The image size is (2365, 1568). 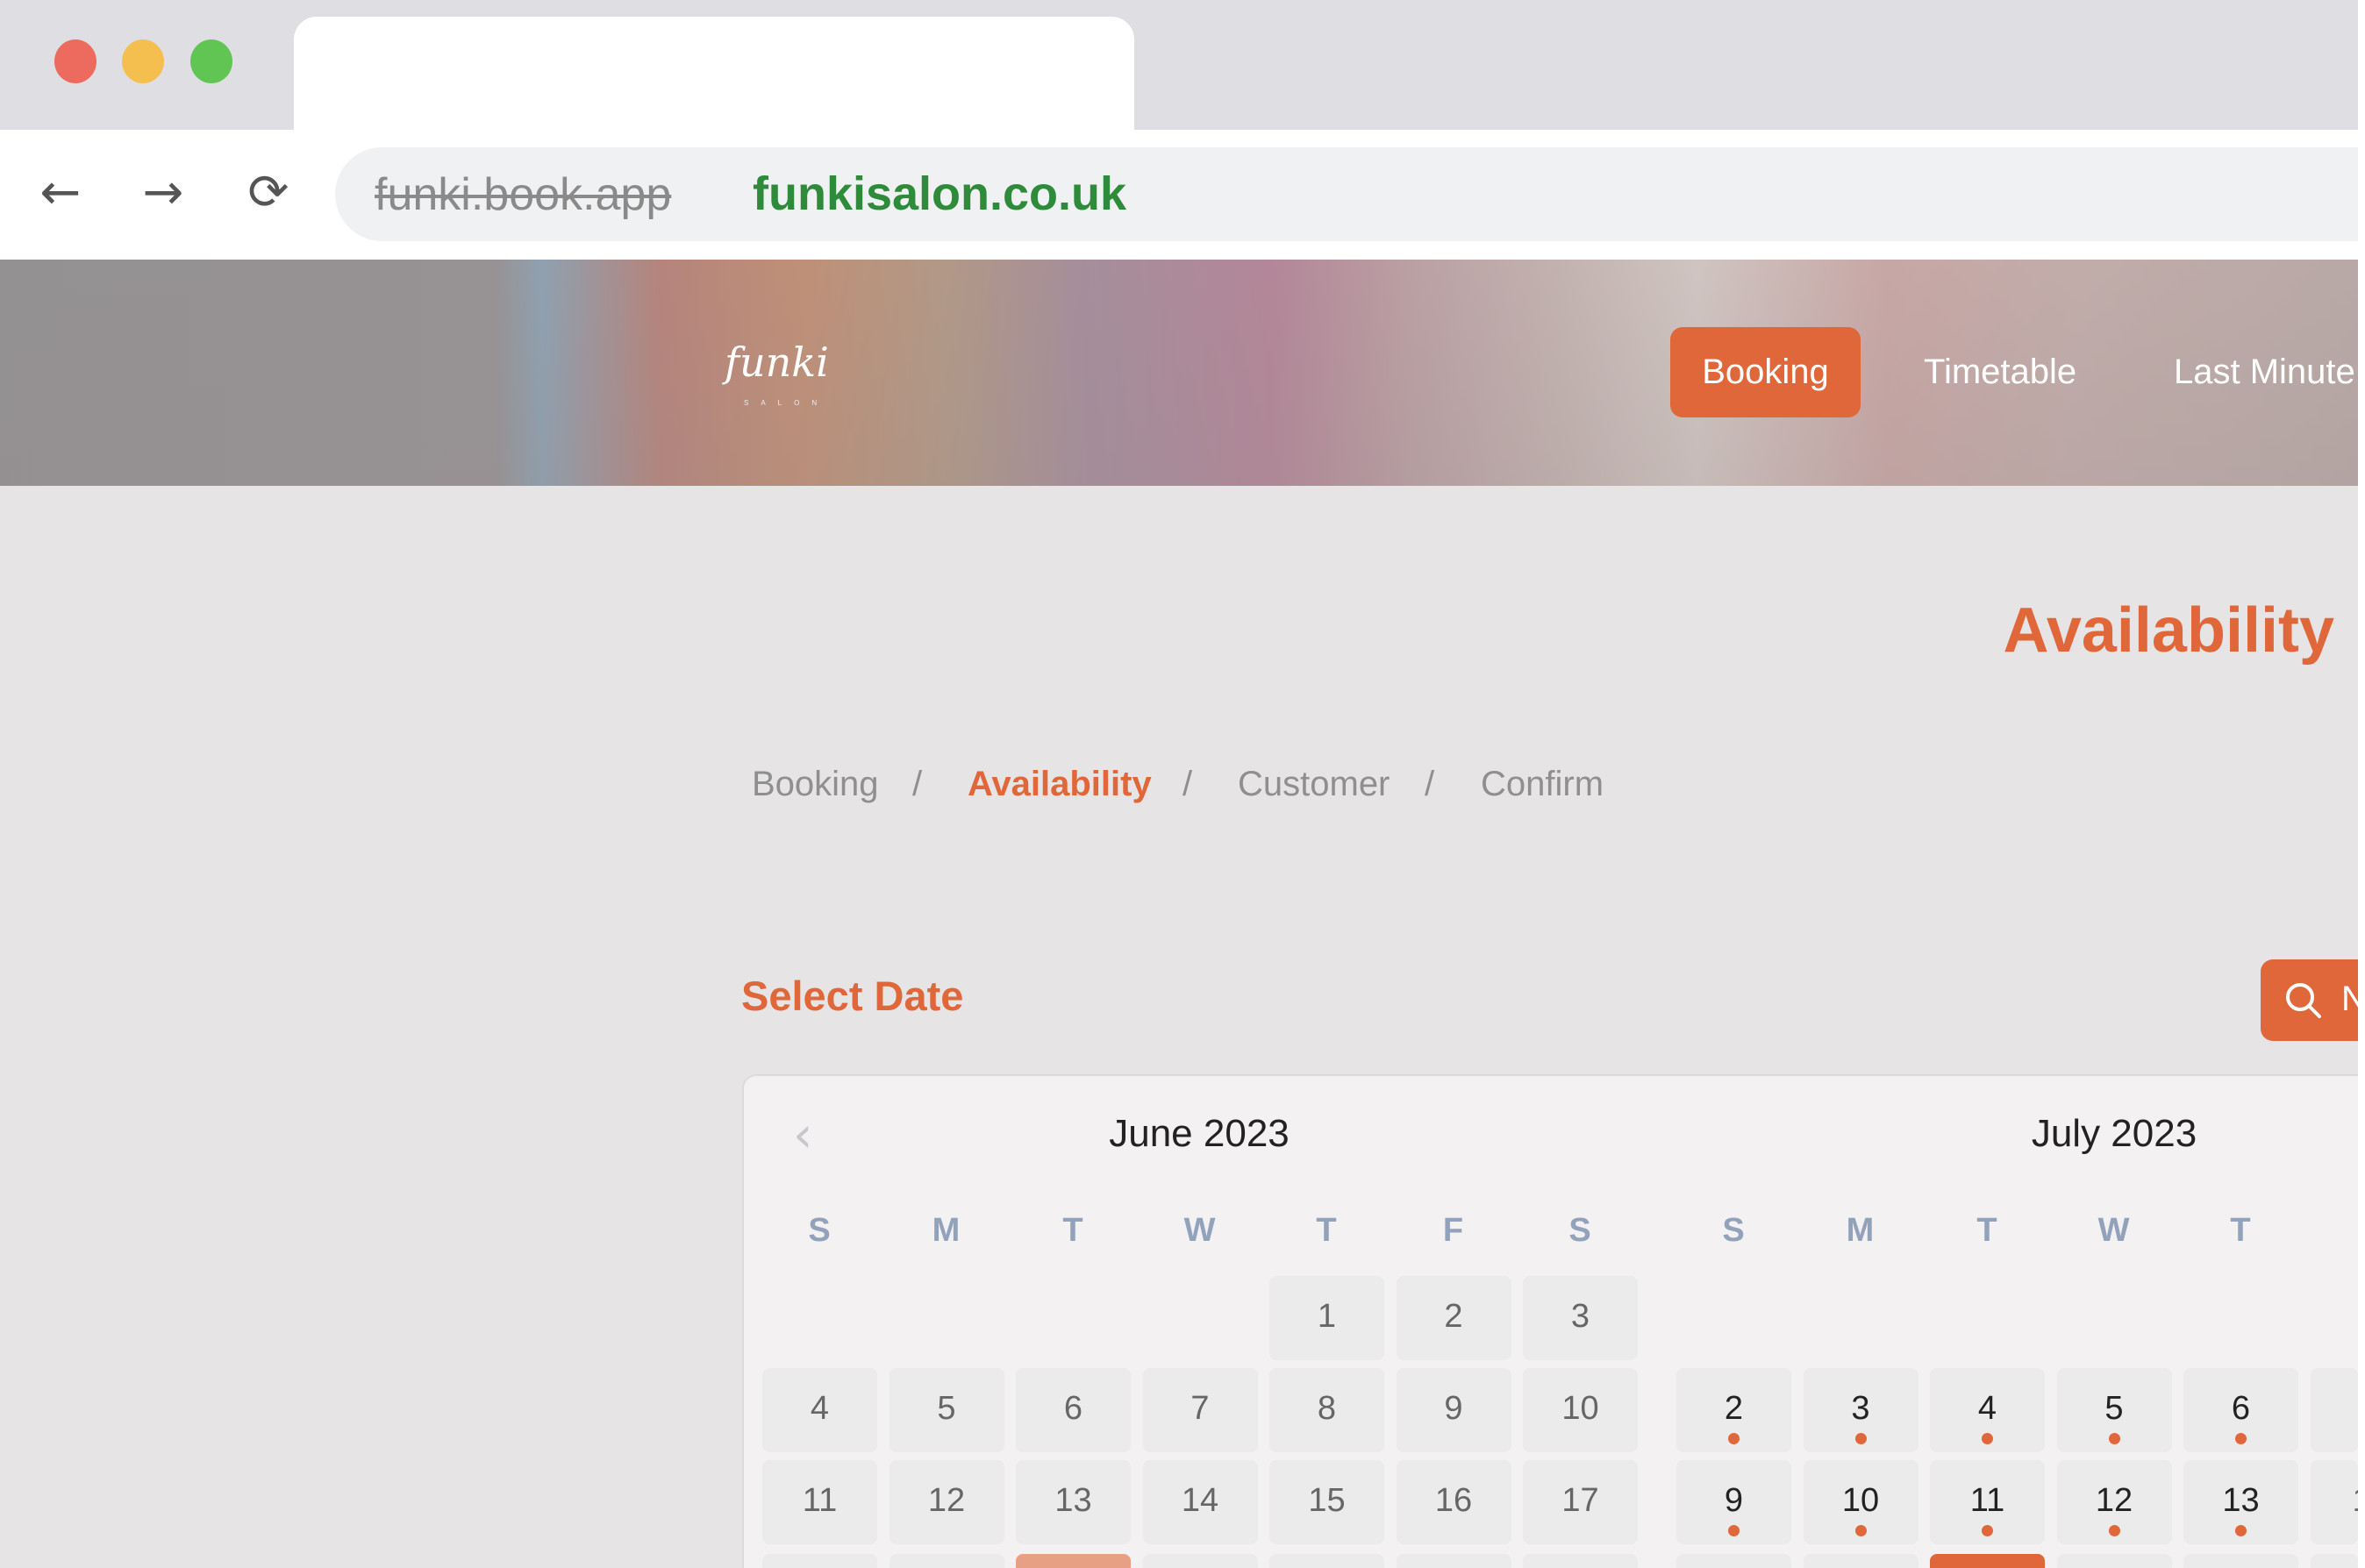 What do you see at coordinates (1199, 1134) in the screenshot?
I see `month-title: June 2023` at bounding box center [1199, 1134].